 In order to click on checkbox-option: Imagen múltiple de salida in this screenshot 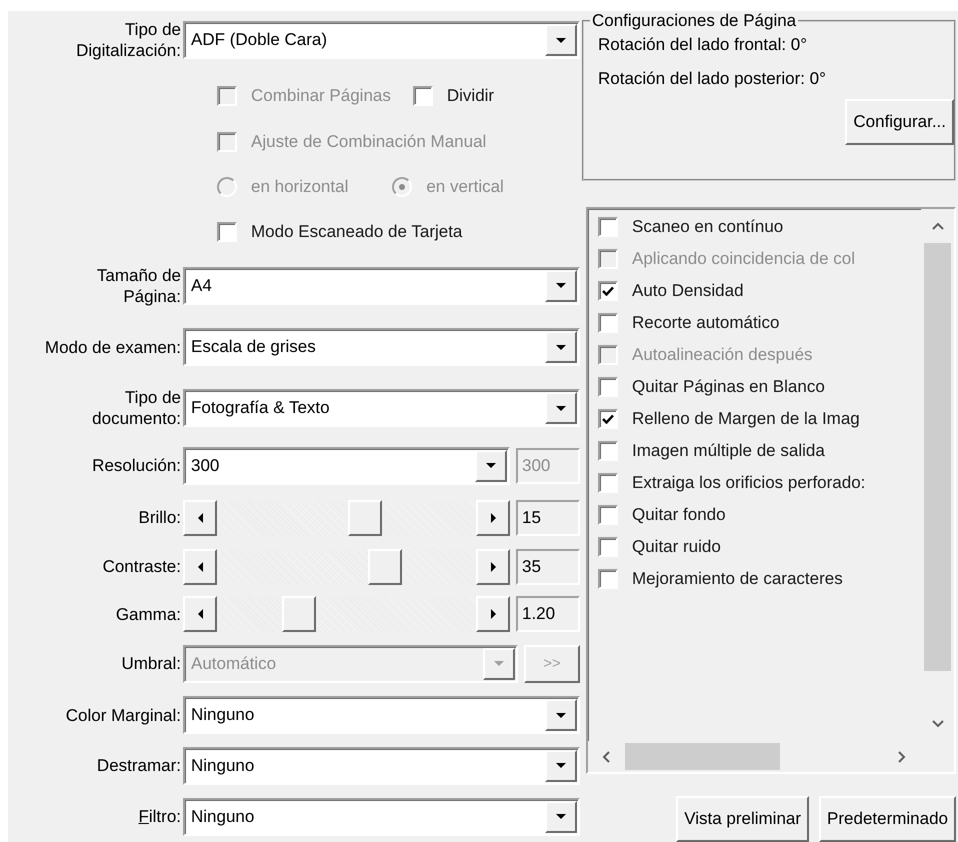, I will do `click(759, 450)`.